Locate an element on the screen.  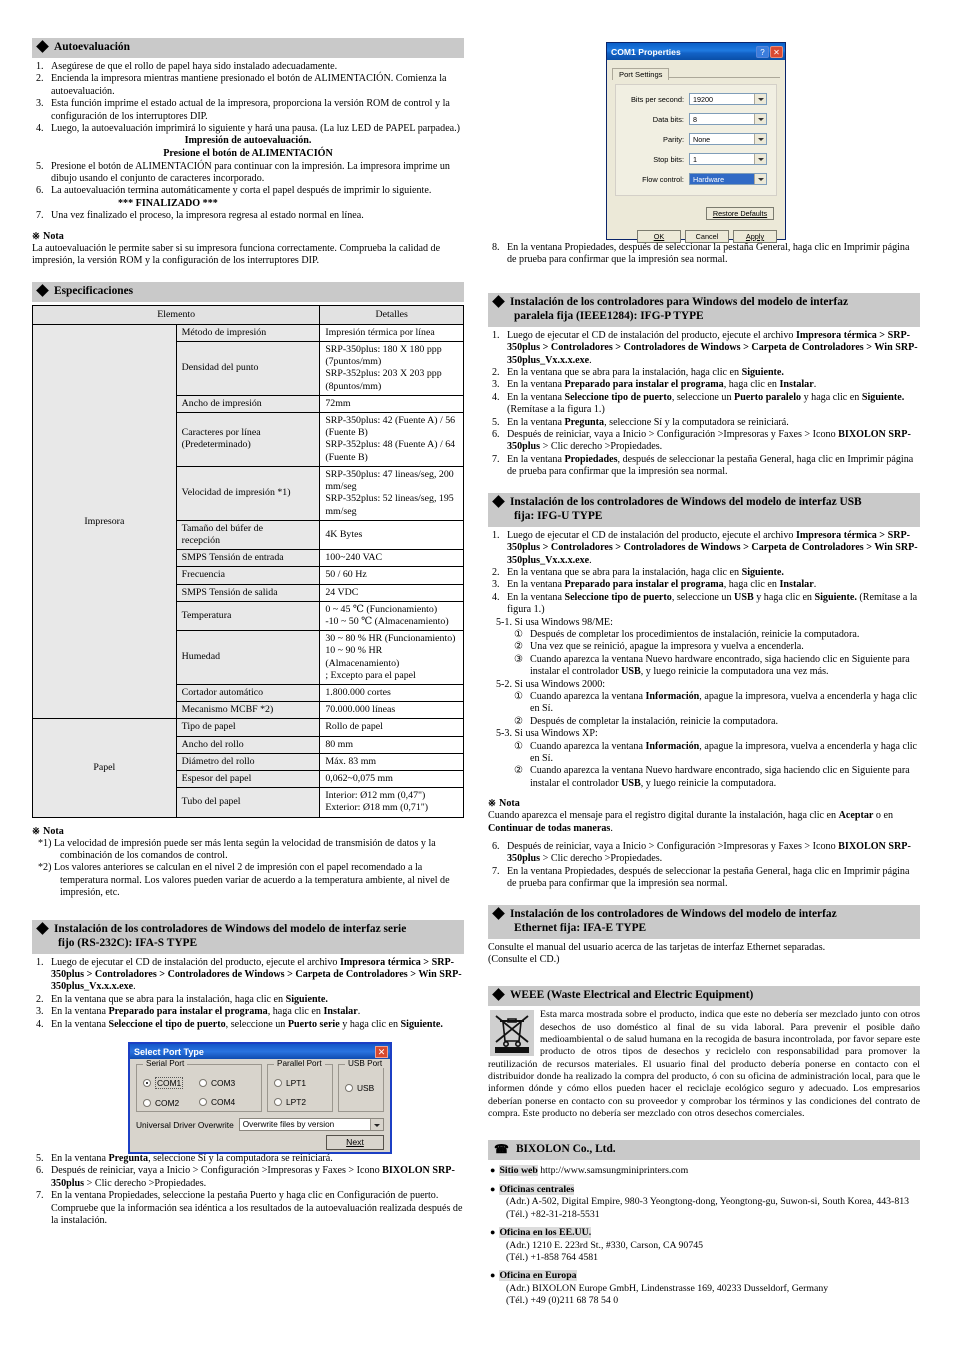
step-number: 8. is located at coordinates (496, 247).